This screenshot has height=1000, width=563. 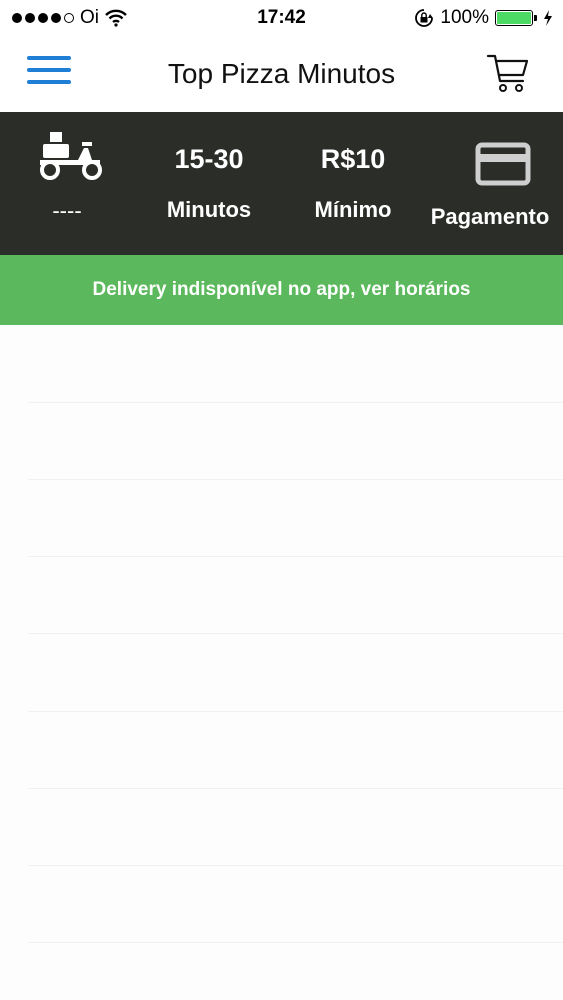 I want to click on cart-icon, so click(x=508, y=74).